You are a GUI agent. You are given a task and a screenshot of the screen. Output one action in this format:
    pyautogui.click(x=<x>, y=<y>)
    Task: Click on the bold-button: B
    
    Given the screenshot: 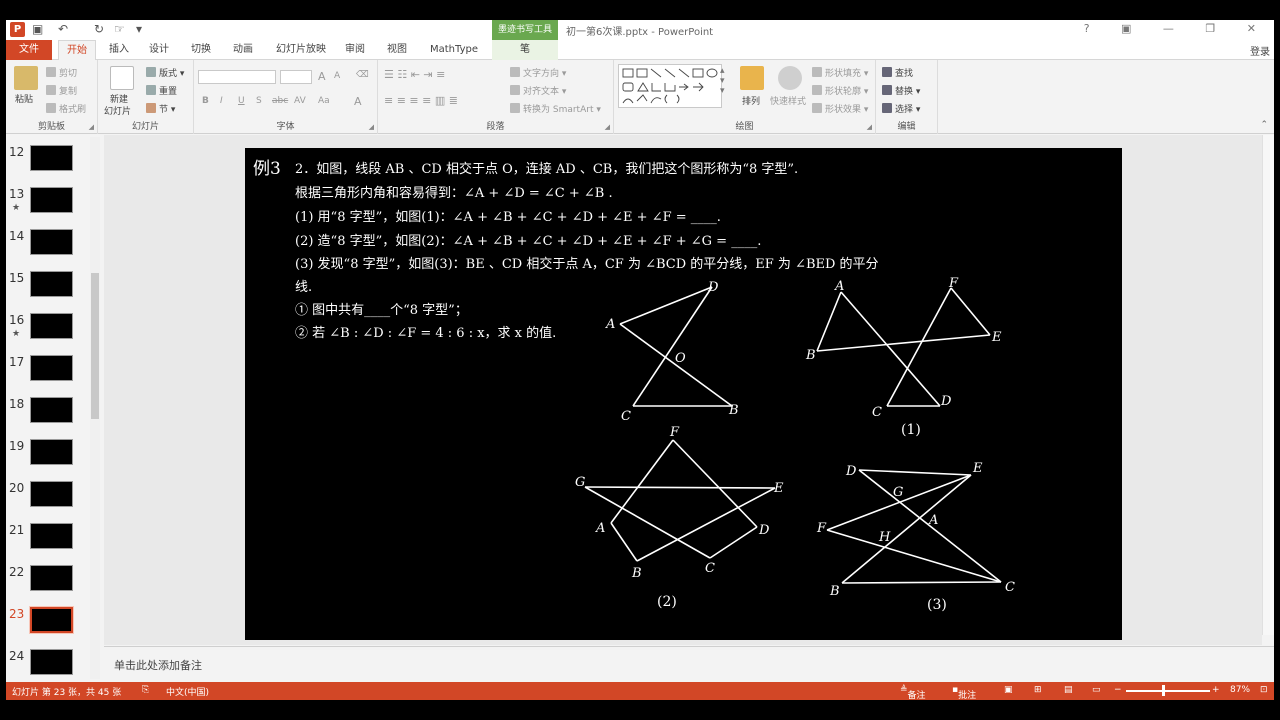 What is the action you would take?
    pyautogui.click(x=205, y=101)
    